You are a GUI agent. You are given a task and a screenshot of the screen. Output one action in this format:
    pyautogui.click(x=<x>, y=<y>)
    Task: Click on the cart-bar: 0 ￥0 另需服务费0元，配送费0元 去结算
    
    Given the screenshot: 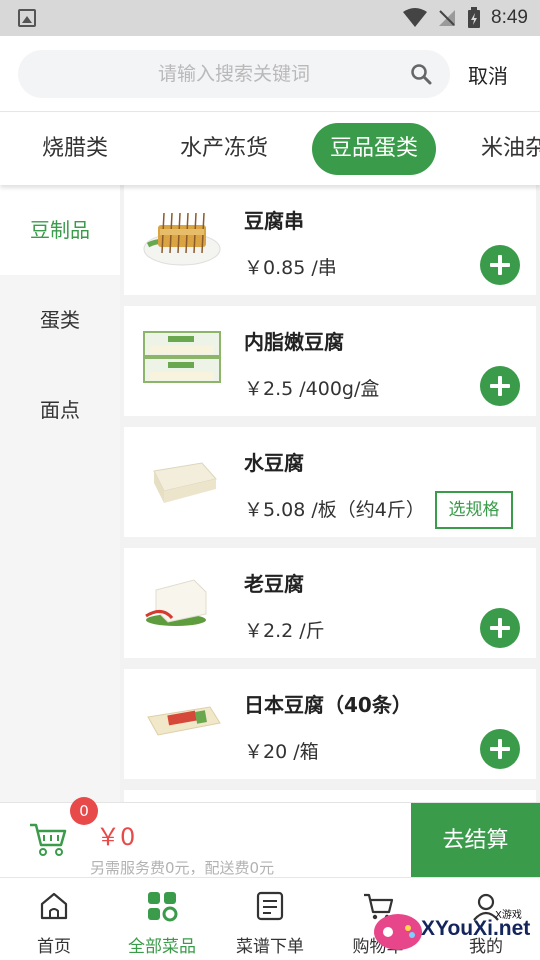 What is the action you would take?
    pyautogui.click(x=270, y=837)
    